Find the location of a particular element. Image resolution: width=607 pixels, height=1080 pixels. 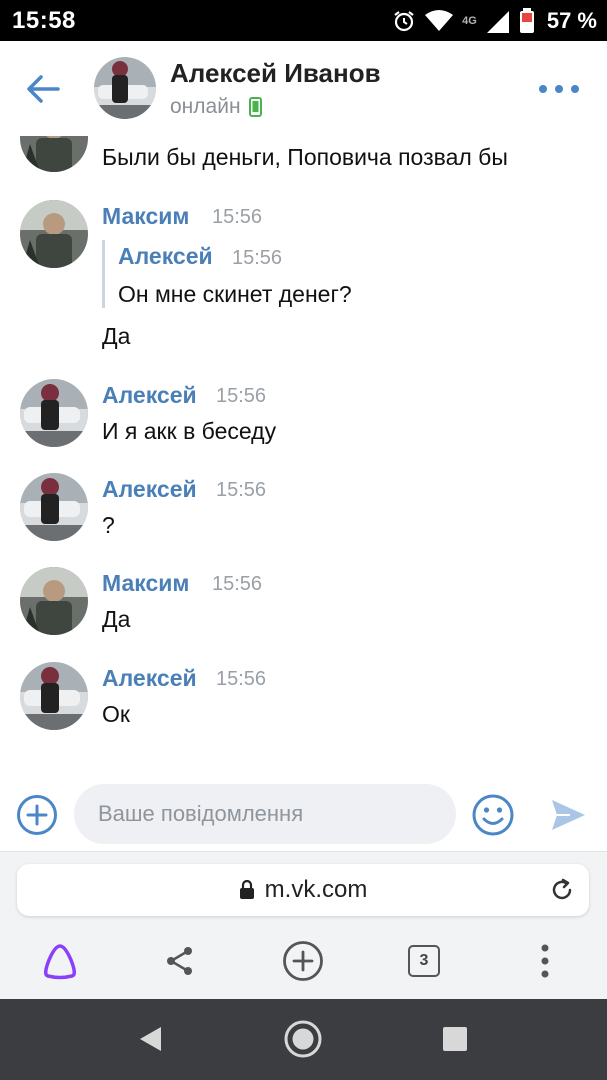

system-home-button is located at coordinates (303, 1039).